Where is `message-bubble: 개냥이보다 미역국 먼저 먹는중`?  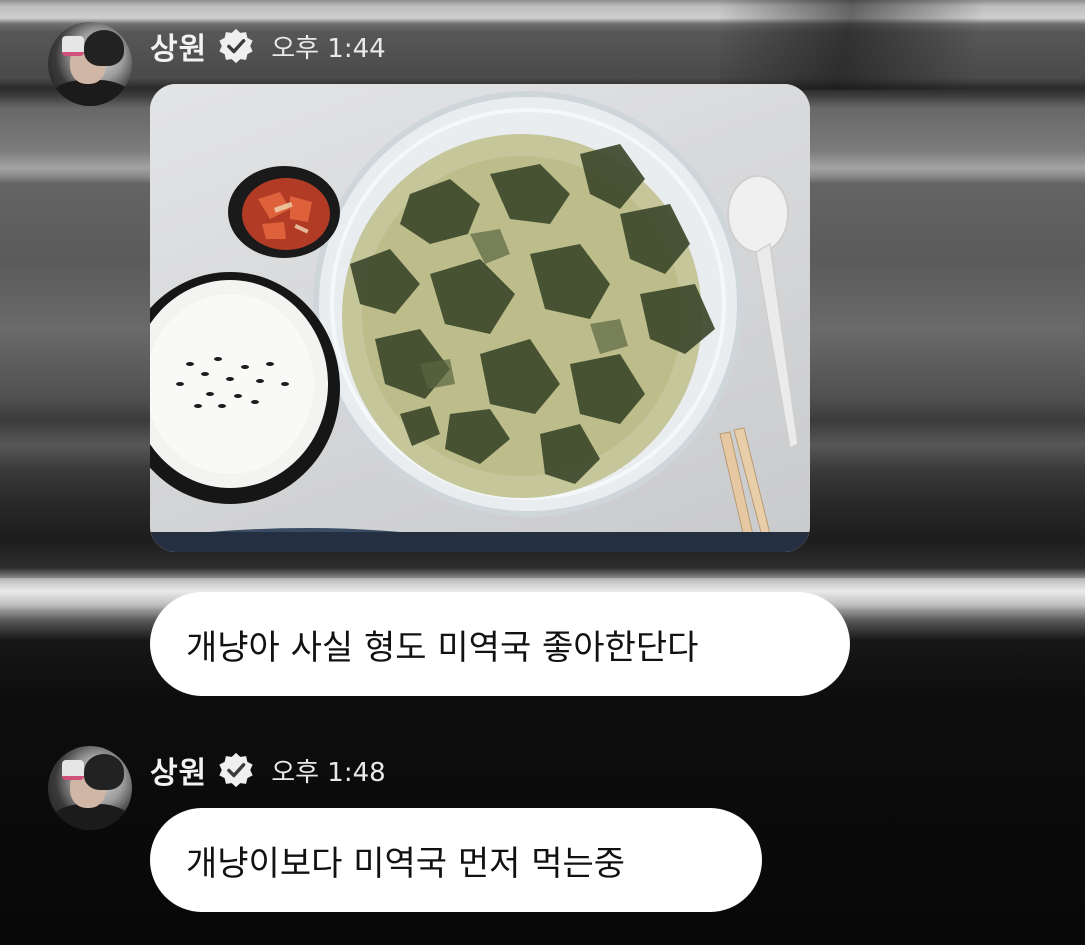
message-bubble: 개냥이보다 미역국 먼저 먹는중 is located at coordinates (456, 860).